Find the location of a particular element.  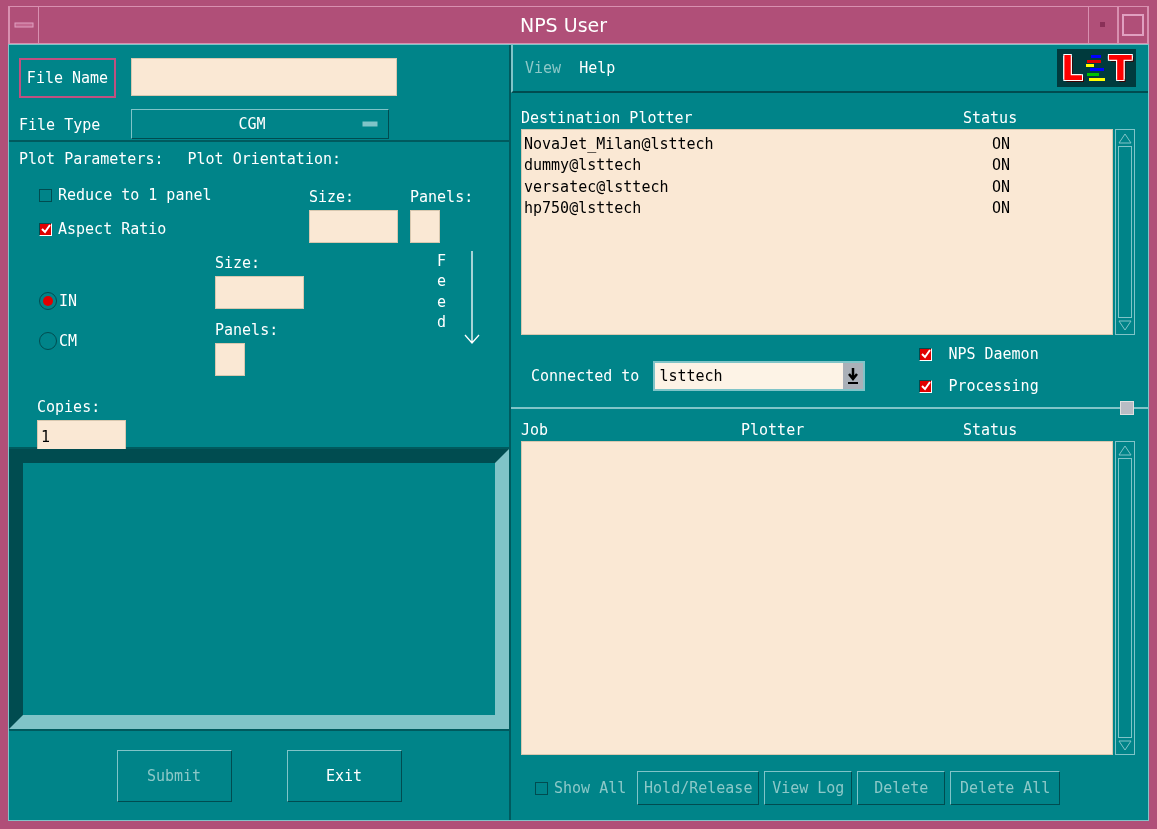

connected-to-label: Connected to is located at coordinates (585, 376).